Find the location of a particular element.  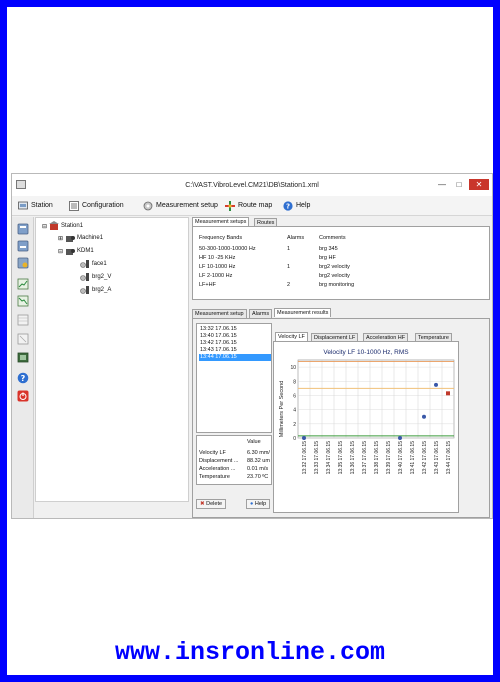

delete-button: ✖ Delete is located at coordinates (211, 504).